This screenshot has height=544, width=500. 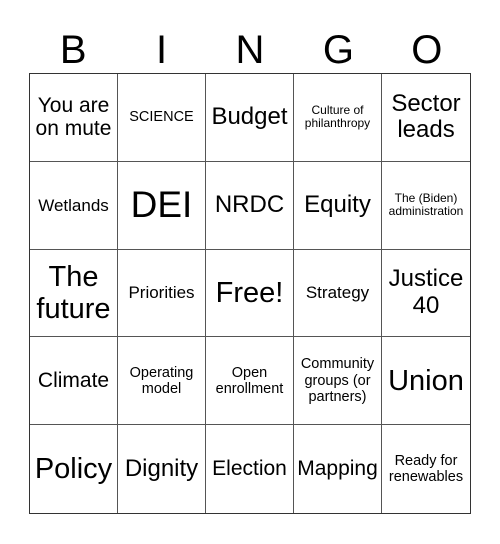 I want to click on bingo-cell-text: NRDC, so click(x=249, y=204).